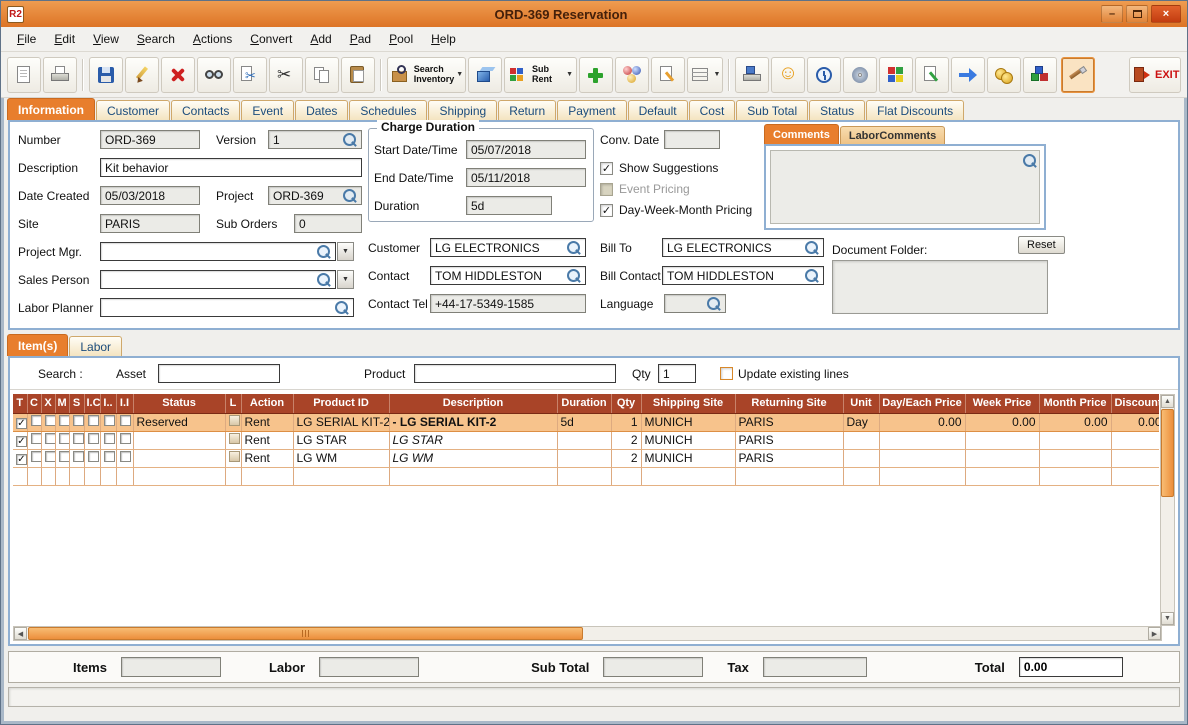 This screenshot has height=725, width=1188. Describe the element at coordinates (626, 422) in the screenshot. I see `cell-qty: 1` at that location.